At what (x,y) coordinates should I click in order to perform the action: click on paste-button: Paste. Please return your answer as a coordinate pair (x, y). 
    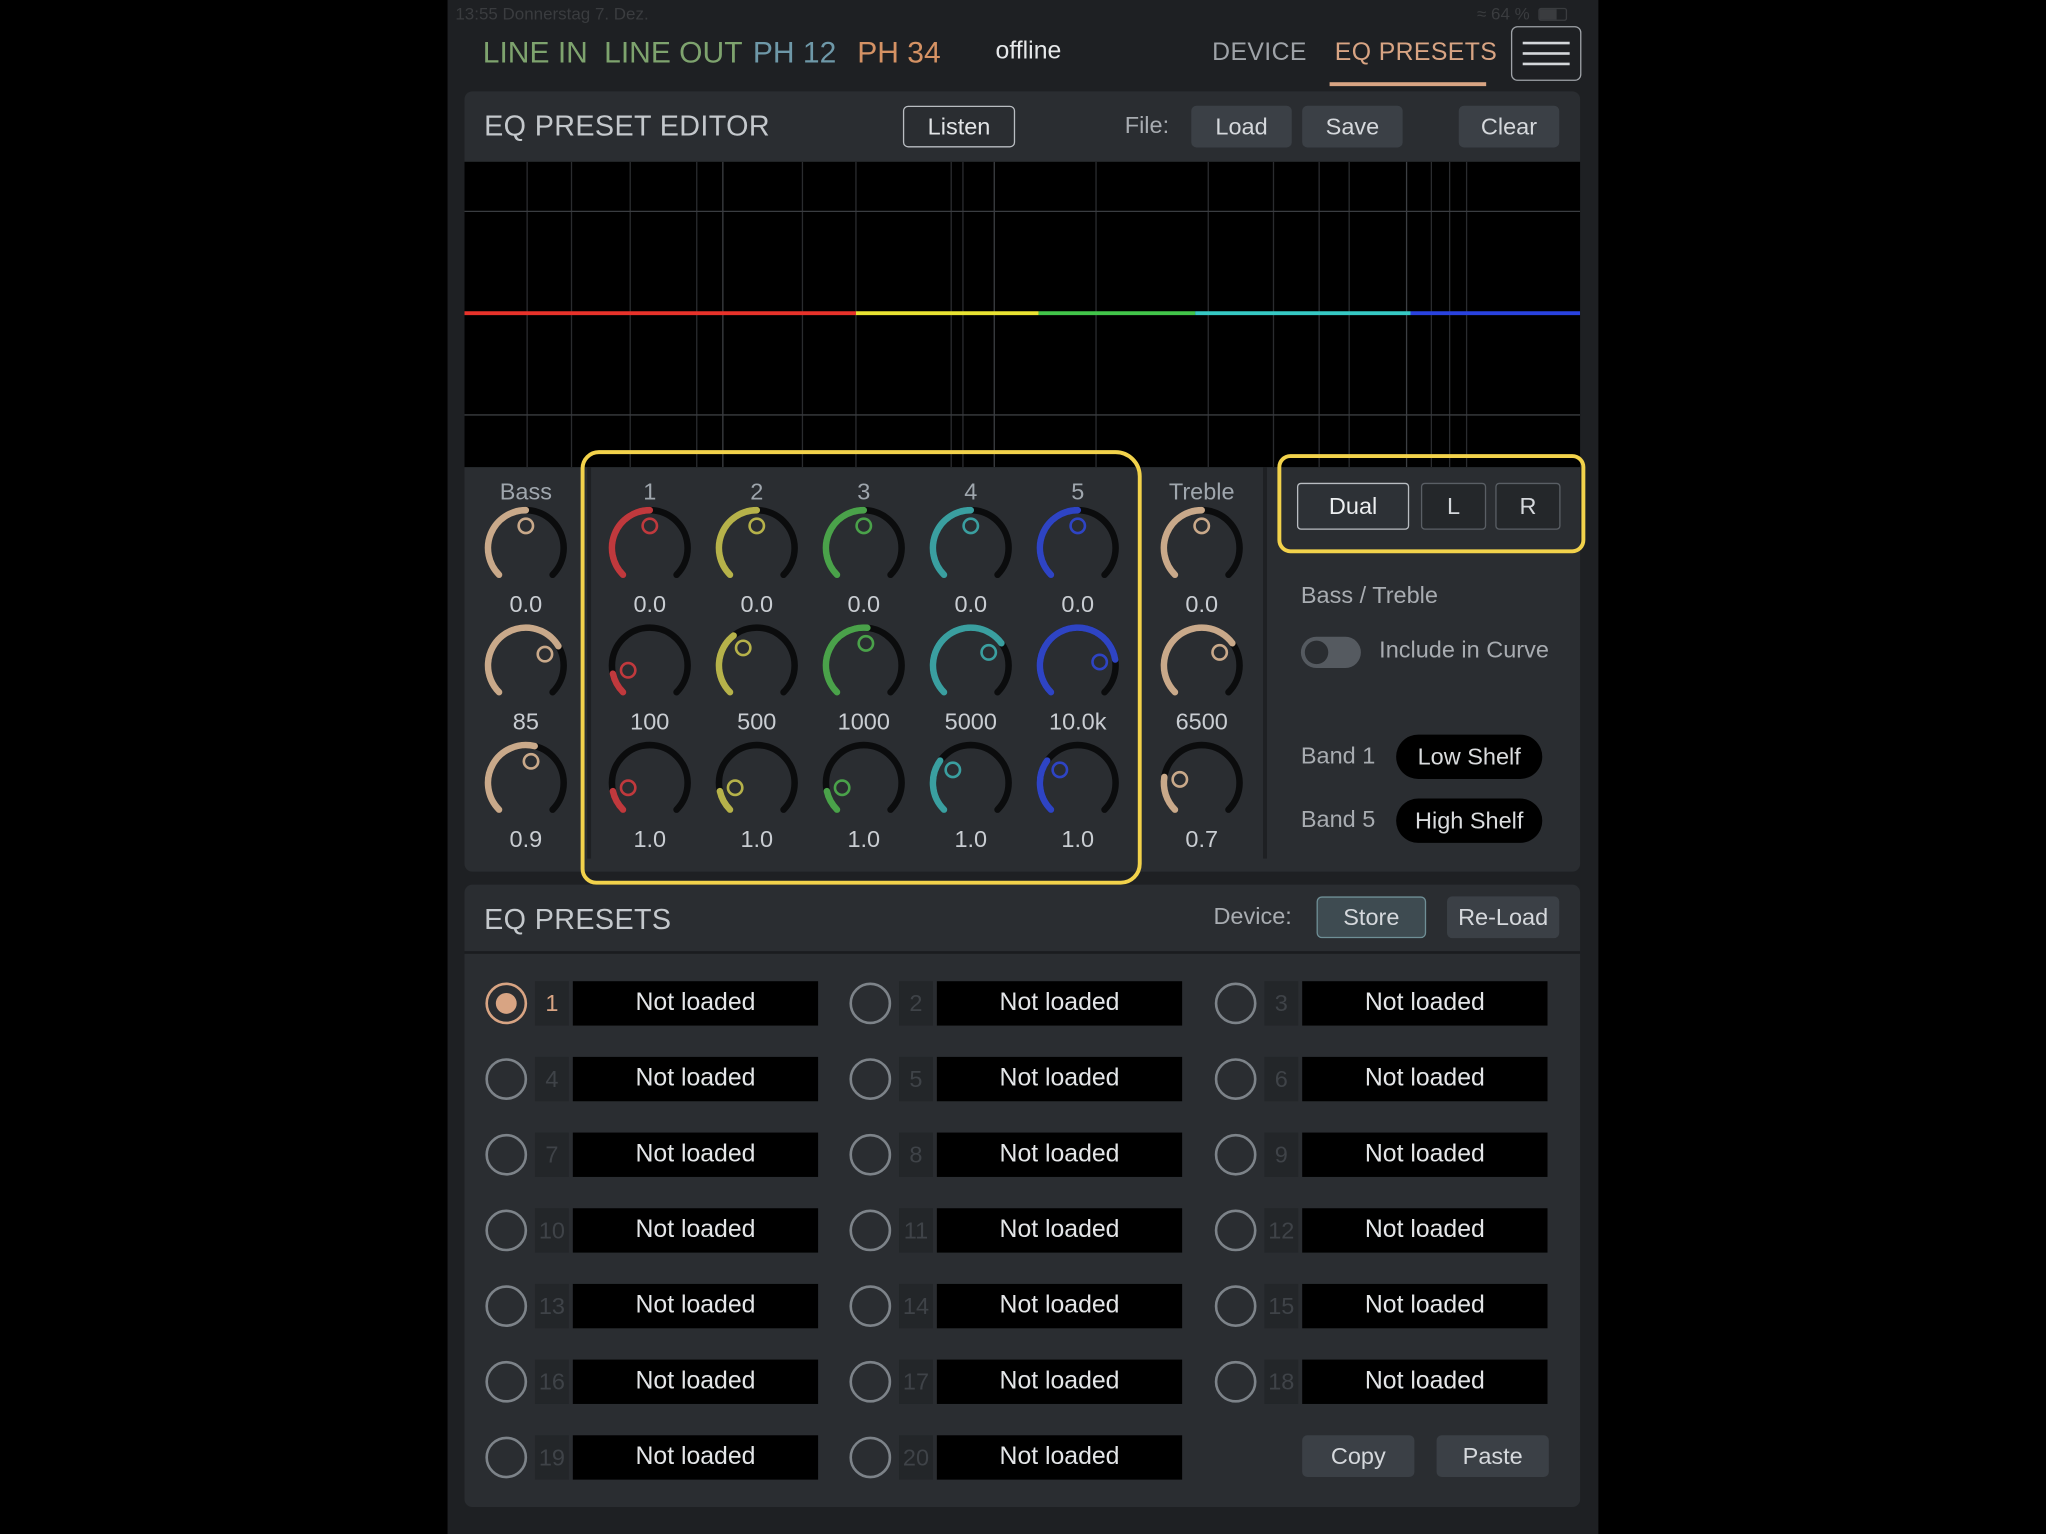
    Looking at the image, I should click on (1492, 1456).